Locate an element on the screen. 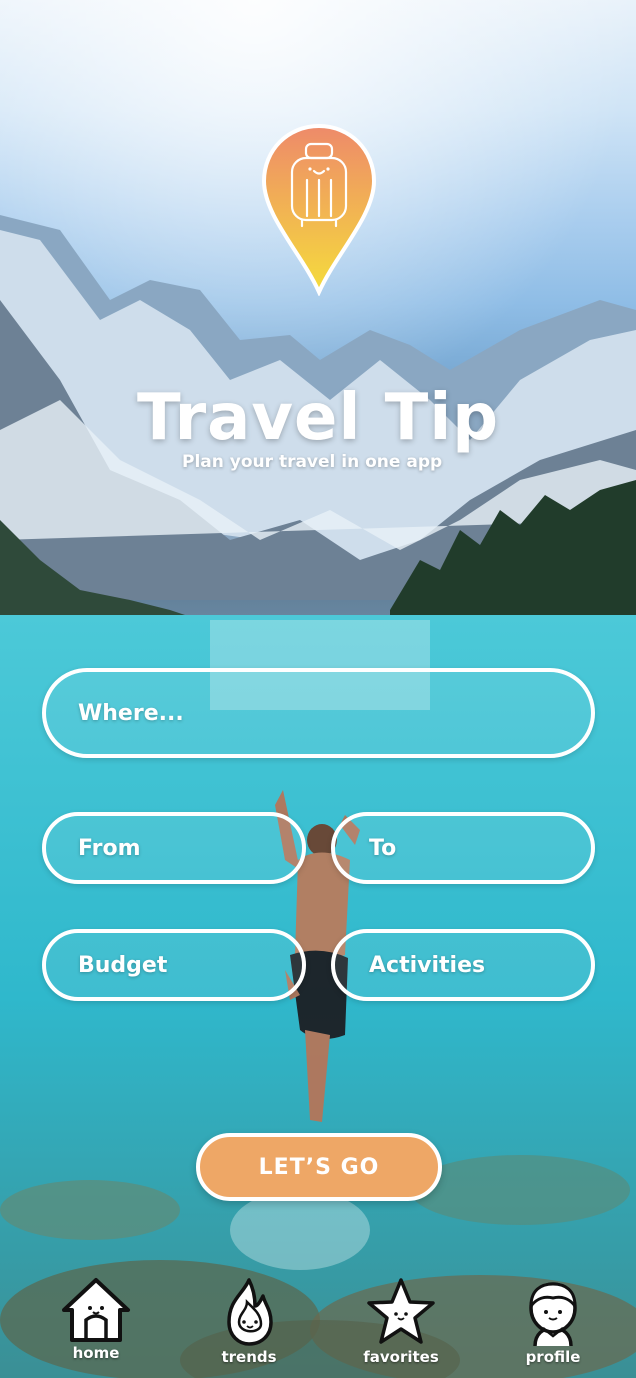 Image resolution: width=636 pixels, height=1378 pixels. activities-placeholder: Activities is located at coordinates (427, 965).